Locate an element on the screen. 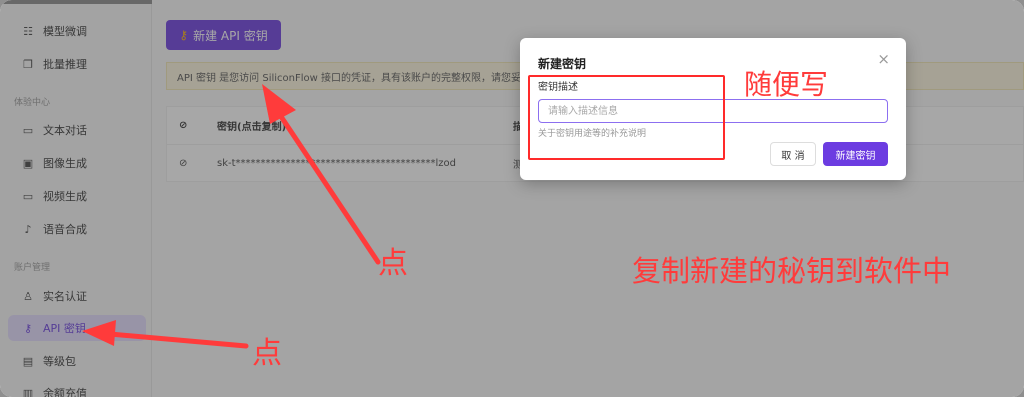 The height and width of the screenshot is (397, 1024). arrow-to-api-key-nav is located at coordinates (178, 340).